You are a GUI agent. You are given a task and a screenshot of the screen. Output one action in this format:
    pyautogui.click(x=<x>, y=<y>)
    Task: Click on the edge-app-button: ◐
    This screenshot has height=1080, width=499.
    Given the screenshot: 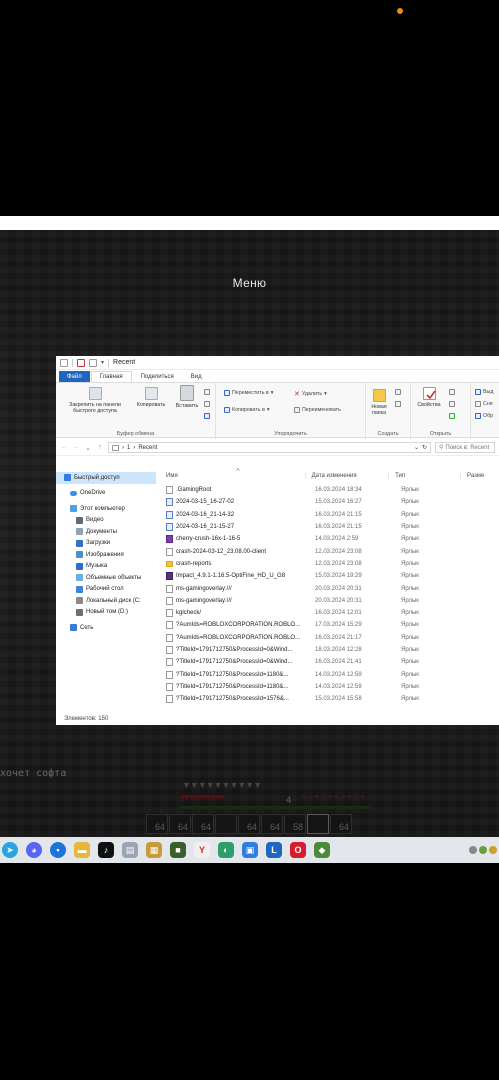 What is the action you would take?
    pyautogui.click(x=226, y=850)
    